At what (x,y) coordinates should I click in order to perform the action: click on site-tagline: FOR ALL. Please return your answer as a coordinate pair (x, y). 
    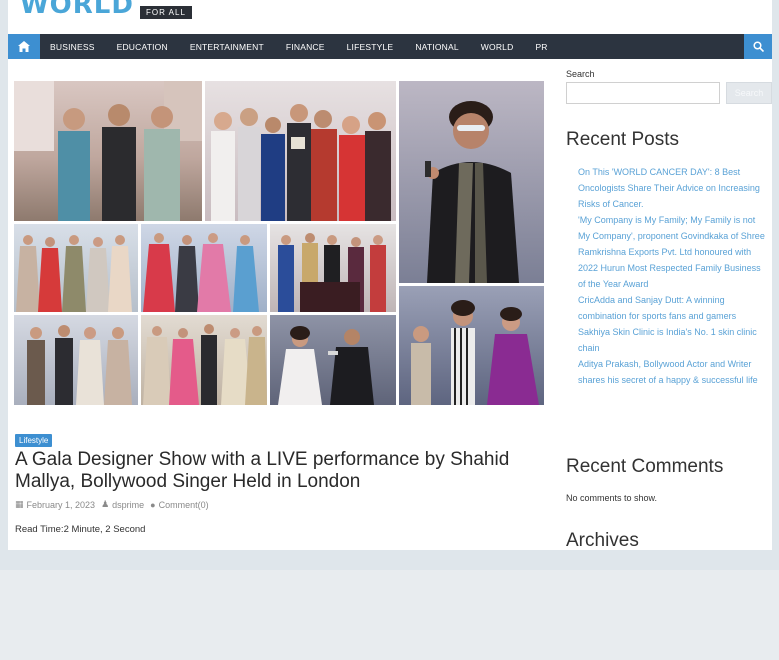
    Looking at the image, I should click on (166, 12).